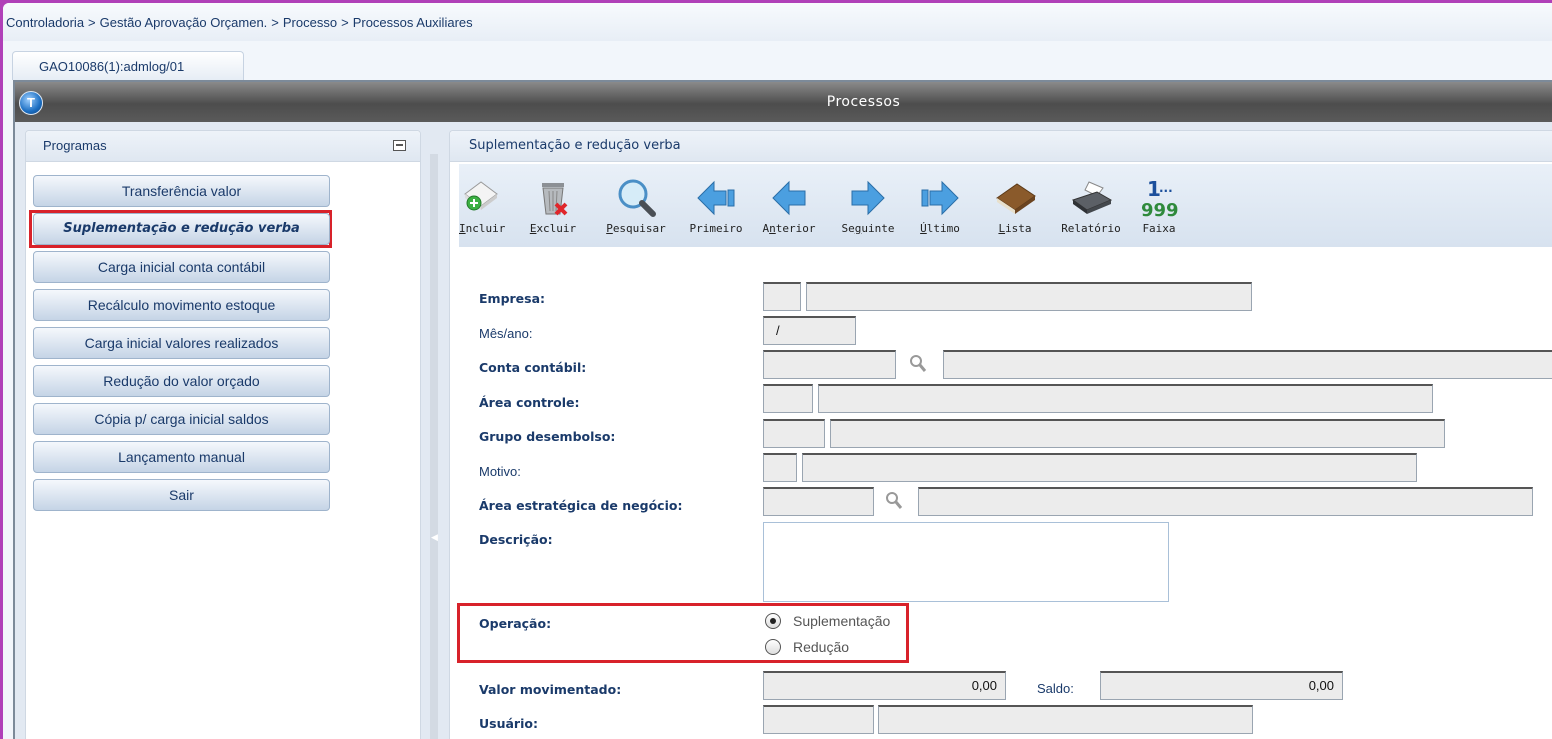 The width and height of the screenshot is (1552, 739). What do you see at coordinates (506, 333) in the screenshot?
I see `label-mes-ano: Mês/ano:` at bounding box center [506, 333].